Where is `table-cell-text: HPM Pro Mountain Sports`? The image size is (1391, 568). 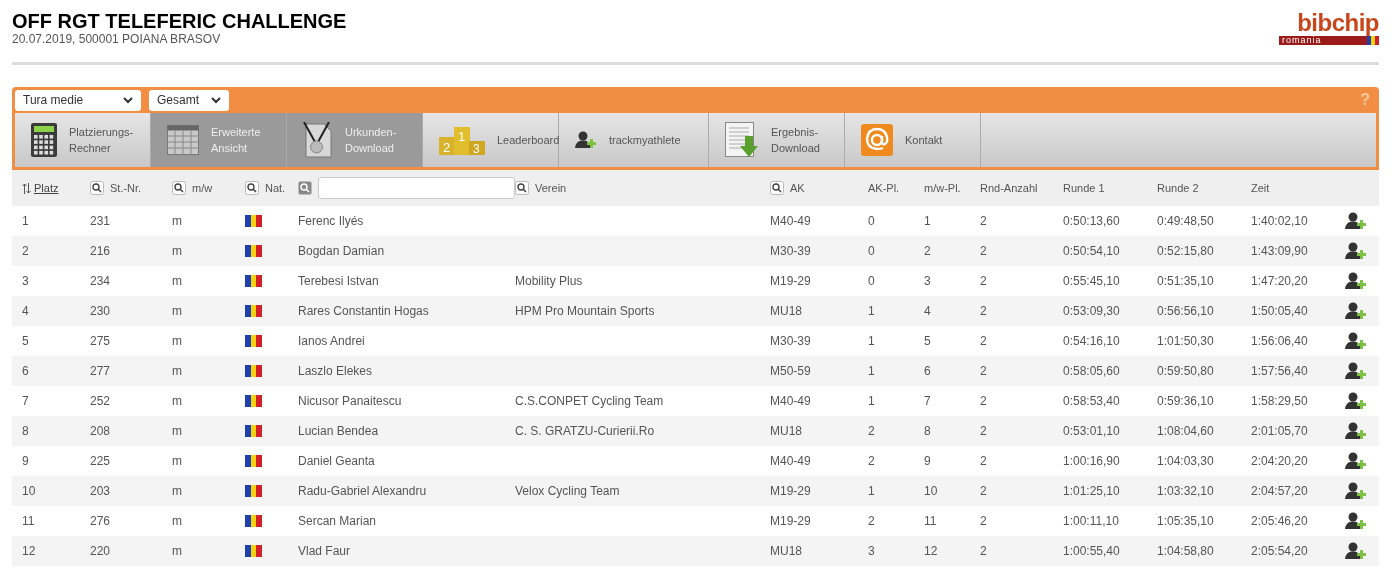
table-cell-text: HPM Pro Mountain Sports is located at coordinates (585, 311).